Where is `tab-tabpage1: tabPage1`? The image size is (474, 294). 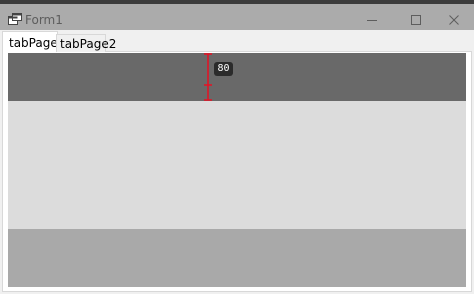 tab-tabpage1: tabPage1 is located at coordinates (33, 41).